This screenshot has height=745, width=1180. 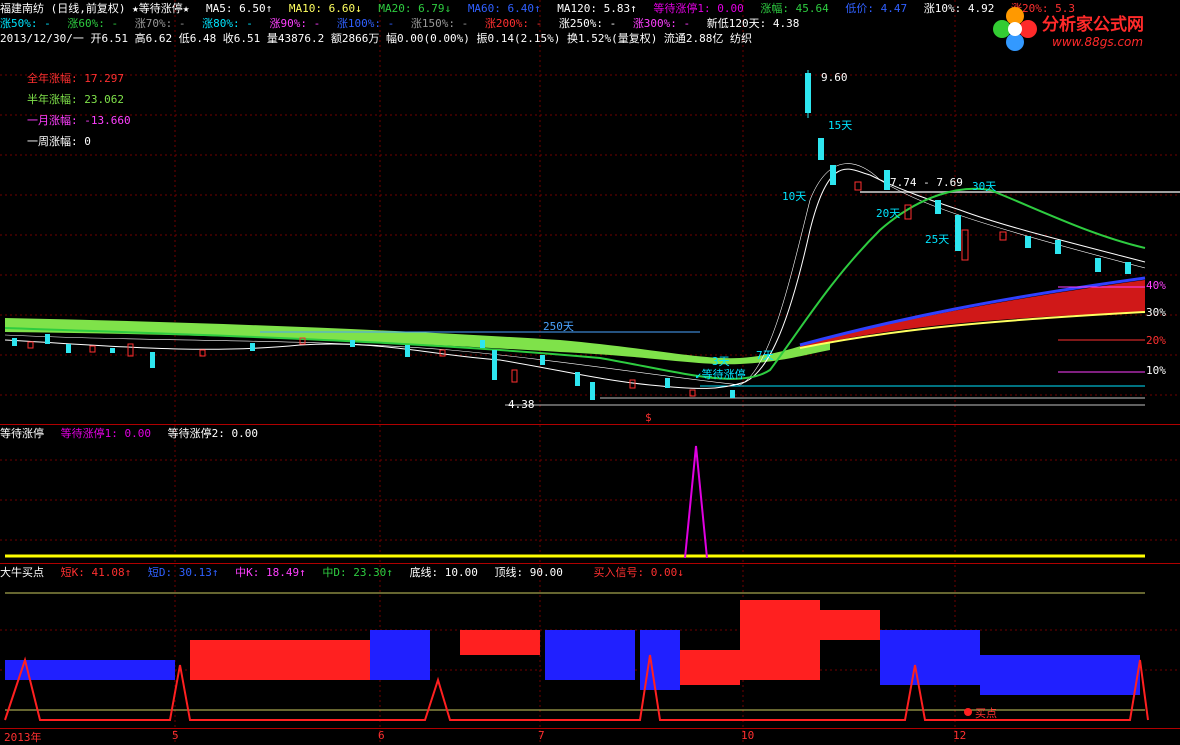 What do you see at coordinates (443, 572) in the screenshot?
I see `bottom-line-value: 底线: 10.00` at bounding box center [443, 572].